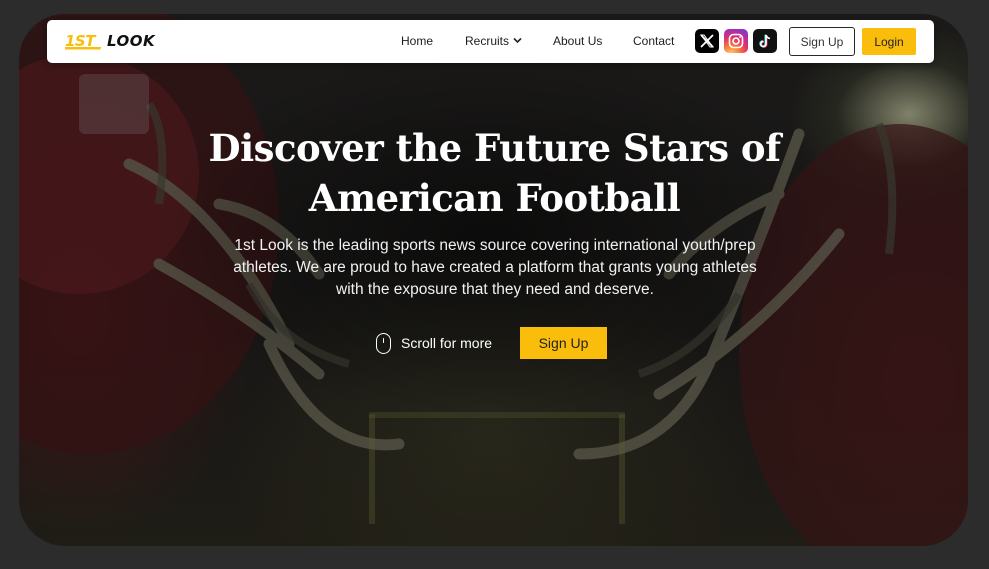 This screenshot has height=569, width=989. What do you see at coordinates (494, 148) in the screenshot?
I see `headline-line-1: Discover the Future Stars of` at bounding box center [494, 148].